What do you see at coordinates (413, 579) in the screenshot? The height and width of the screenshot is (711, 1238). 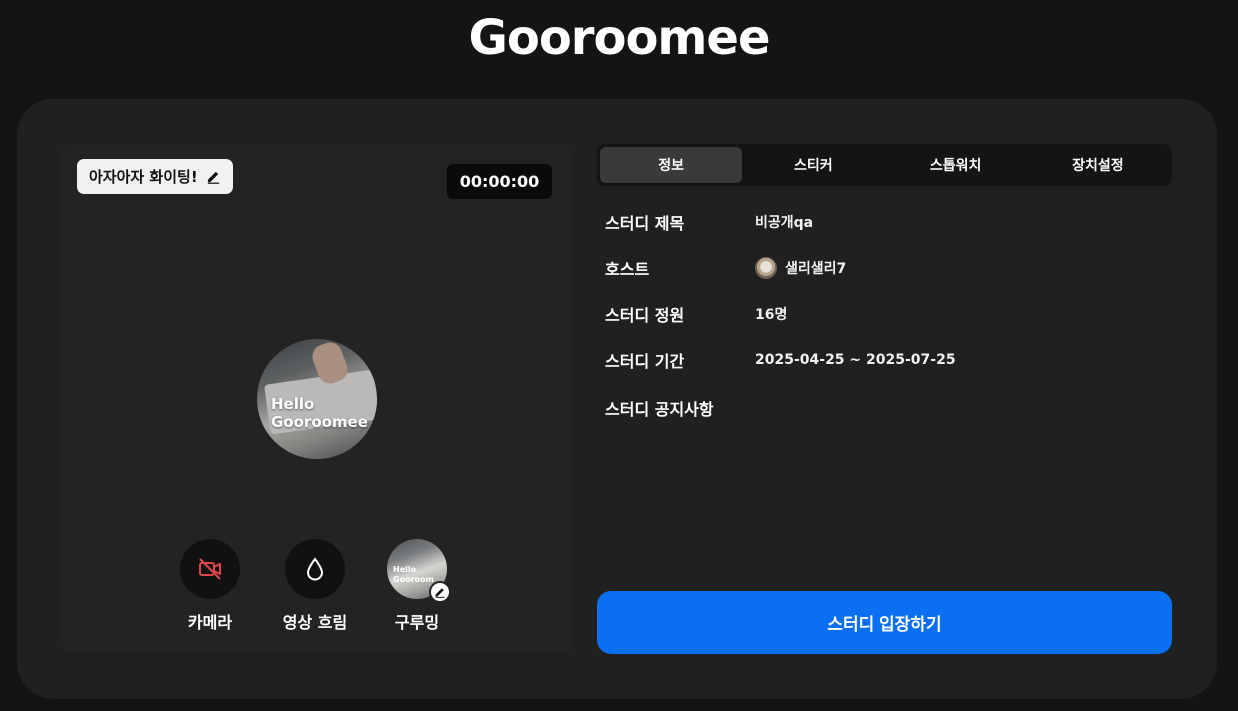 I see `thumb-text-line2: Gooroom` at bounding box center [413, 579].